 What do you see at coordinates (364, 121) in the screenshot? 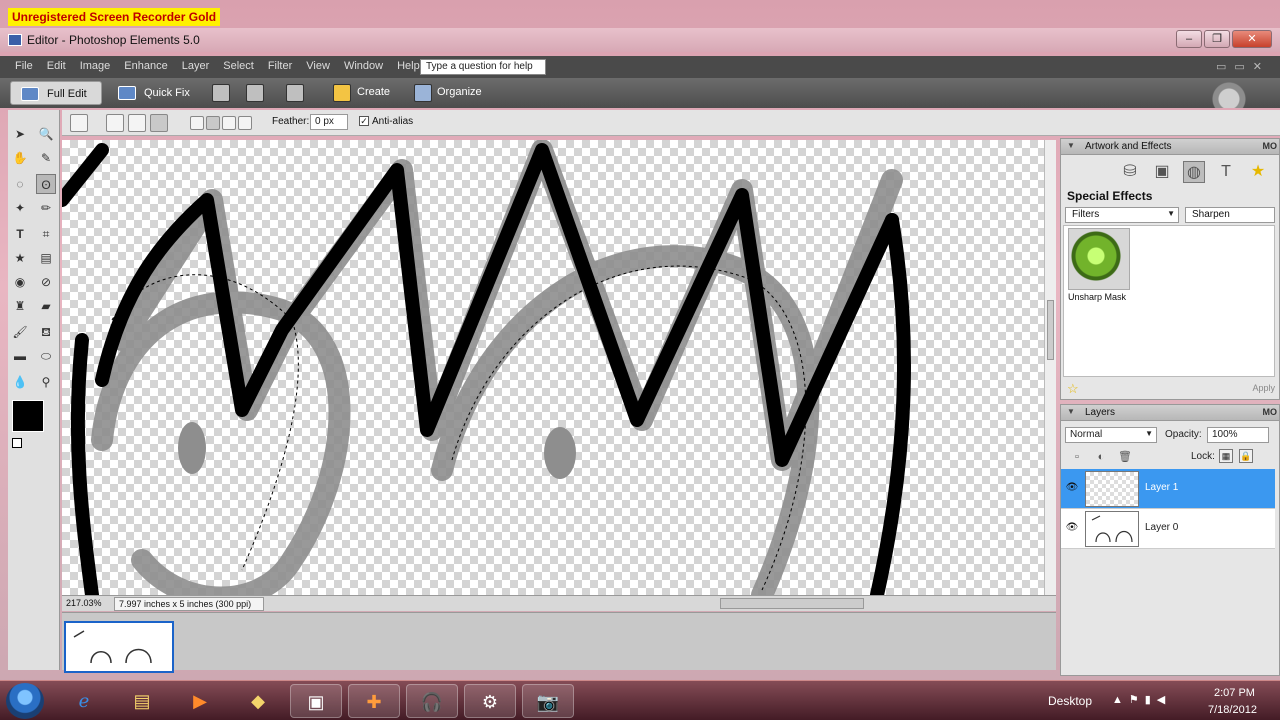
I see `antialias-checkbox: ✓` at bounding box center [364, 121].